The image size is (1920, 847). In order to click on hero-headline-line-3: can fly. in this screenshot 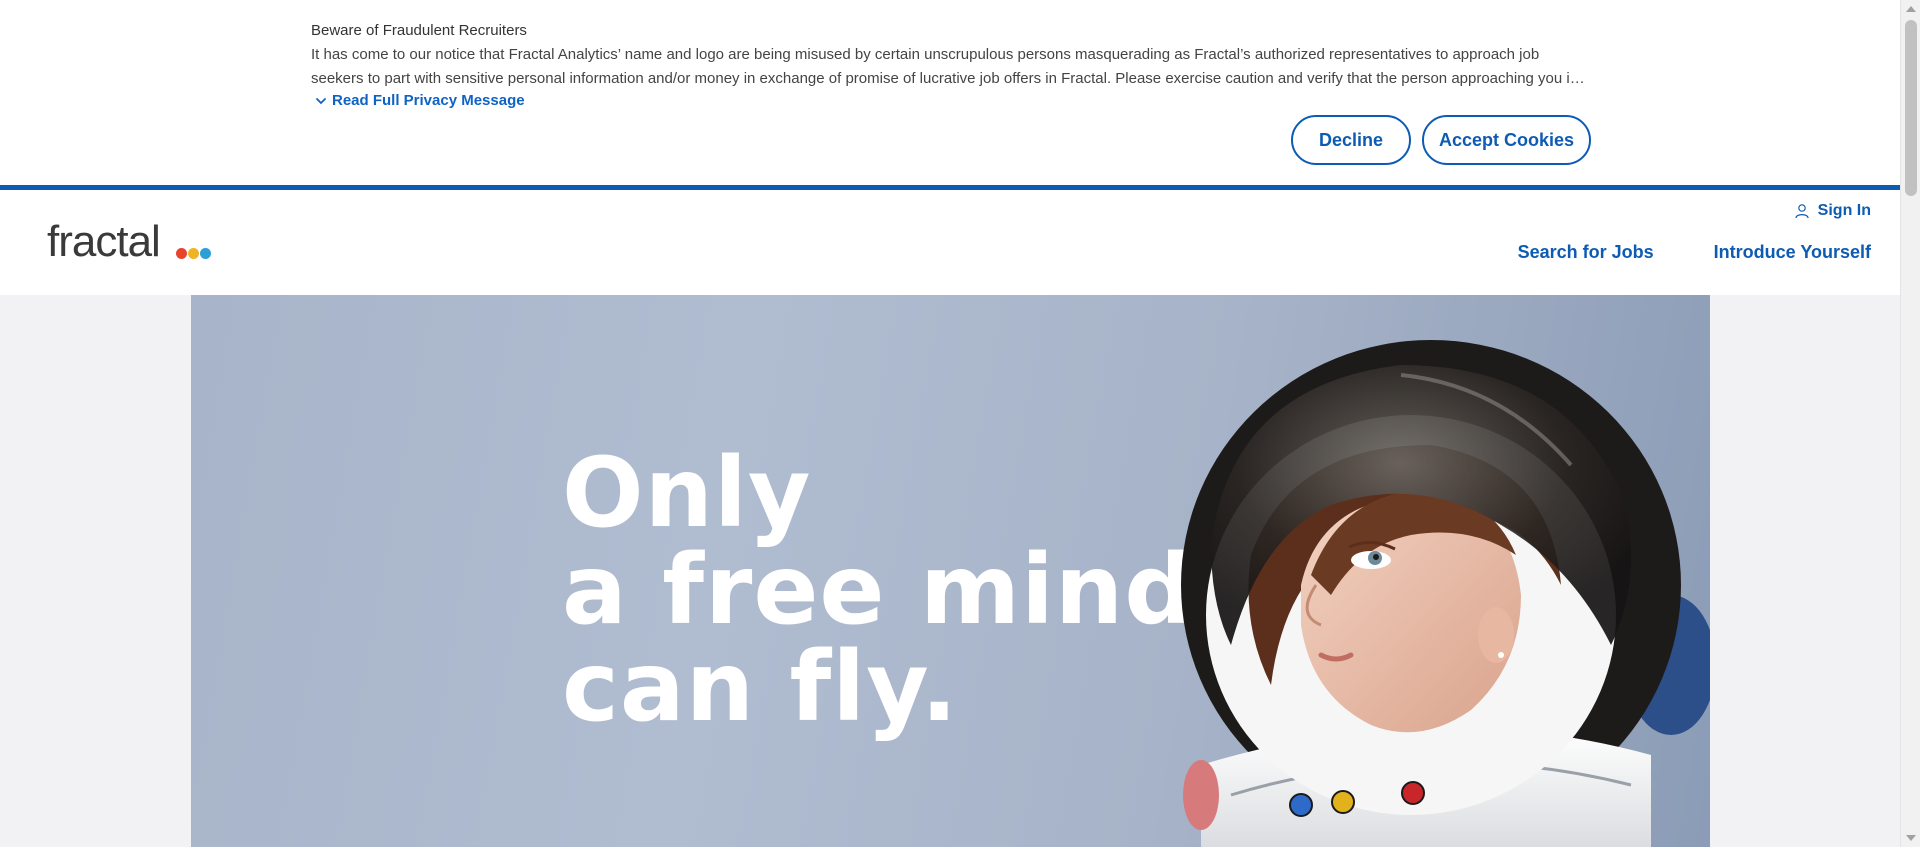, I will do `click(760, 687)`.